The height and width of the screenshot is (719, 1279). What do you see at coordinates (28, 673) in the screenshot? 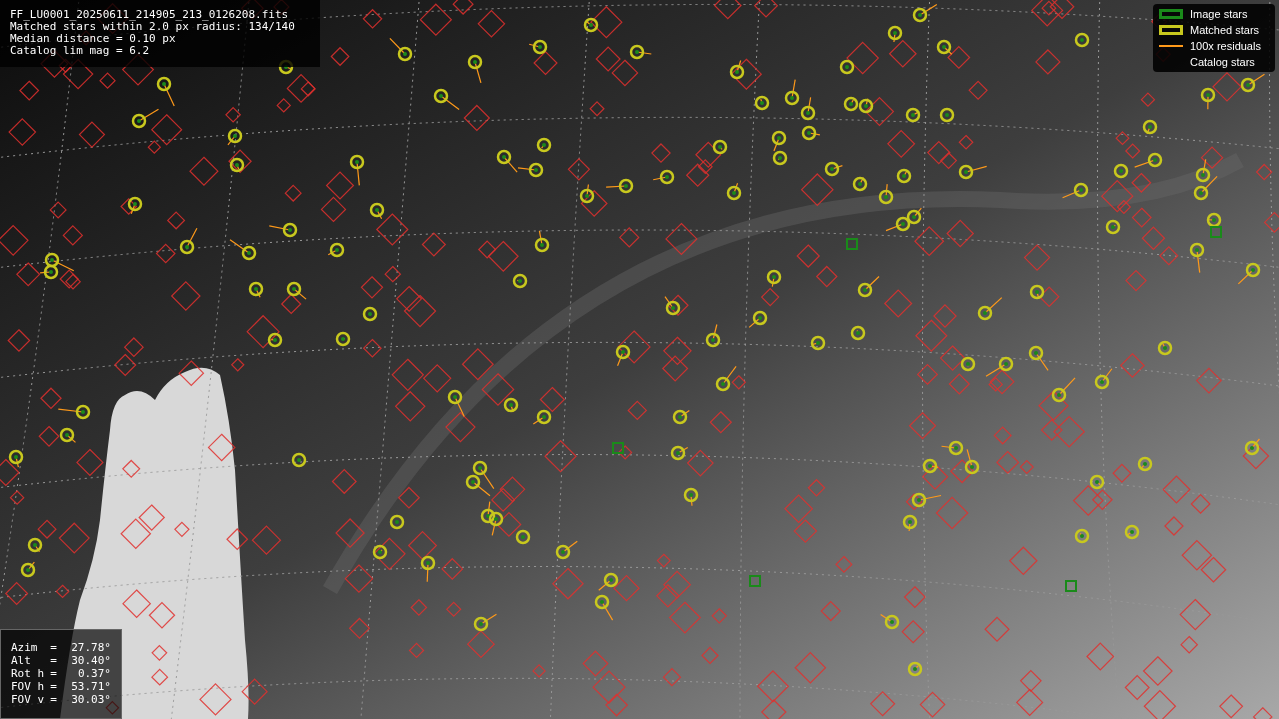
I see `pointing-label: Rot h` at bounding box center [28, 673].